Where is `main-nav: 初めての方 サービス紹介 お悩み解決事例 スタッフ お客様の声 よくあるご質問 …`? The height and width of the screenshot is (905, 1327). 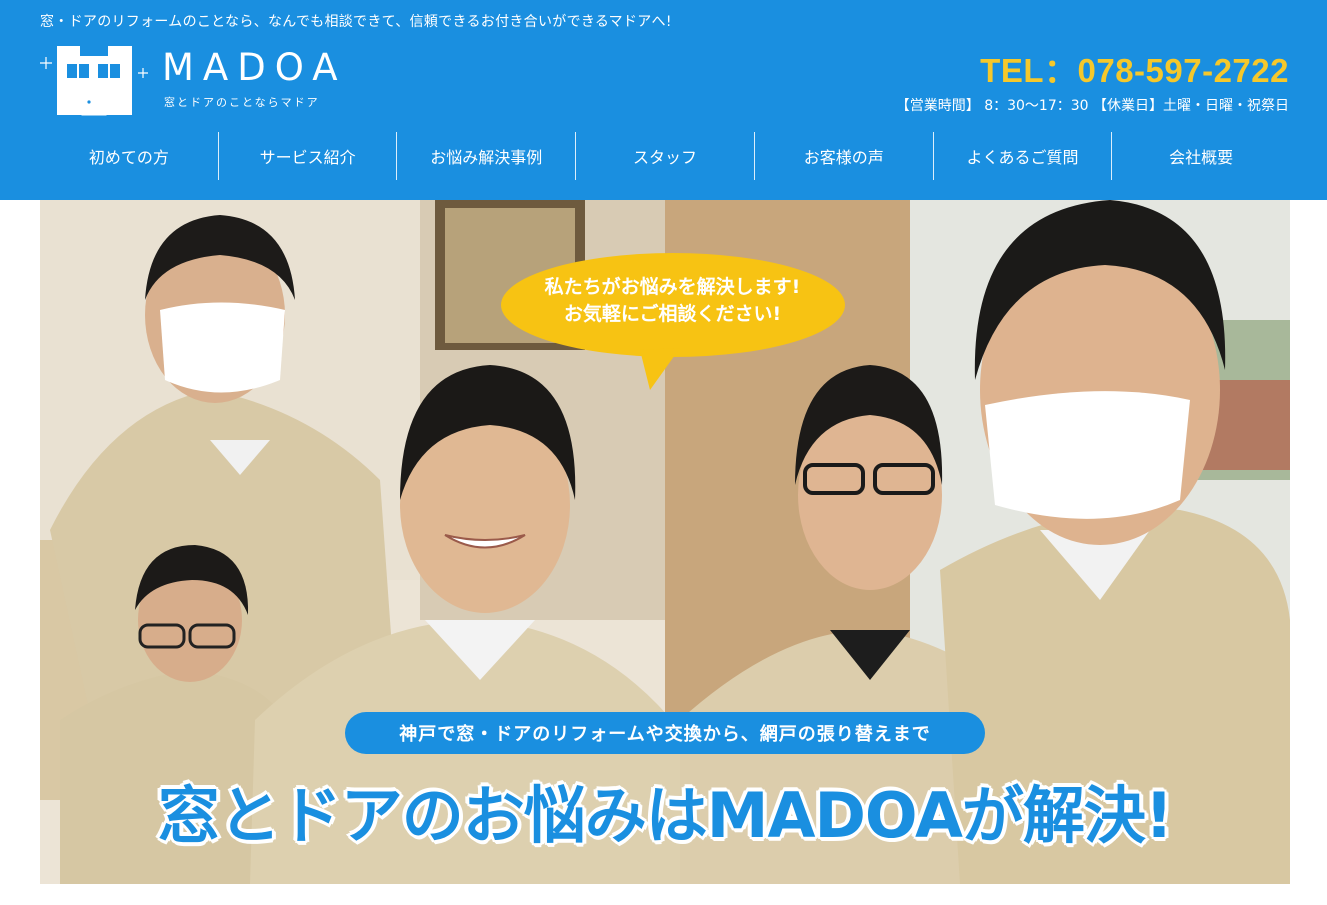
main-nav: 初めての方 サービス紹介 お悩み解決事例 スタッフ お客様の声 よくあるご質問 … is located at coordinates (665, 156).